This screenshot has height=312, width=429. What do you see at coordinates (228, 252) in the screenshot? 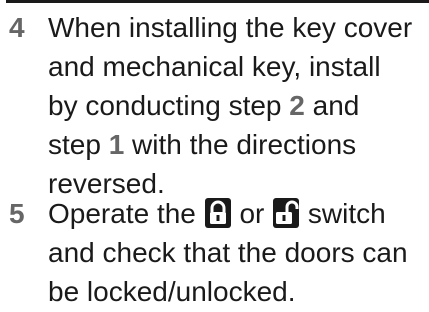
I see `step-5-line-2: and check that the doors can` at bounding box center [228, 252].